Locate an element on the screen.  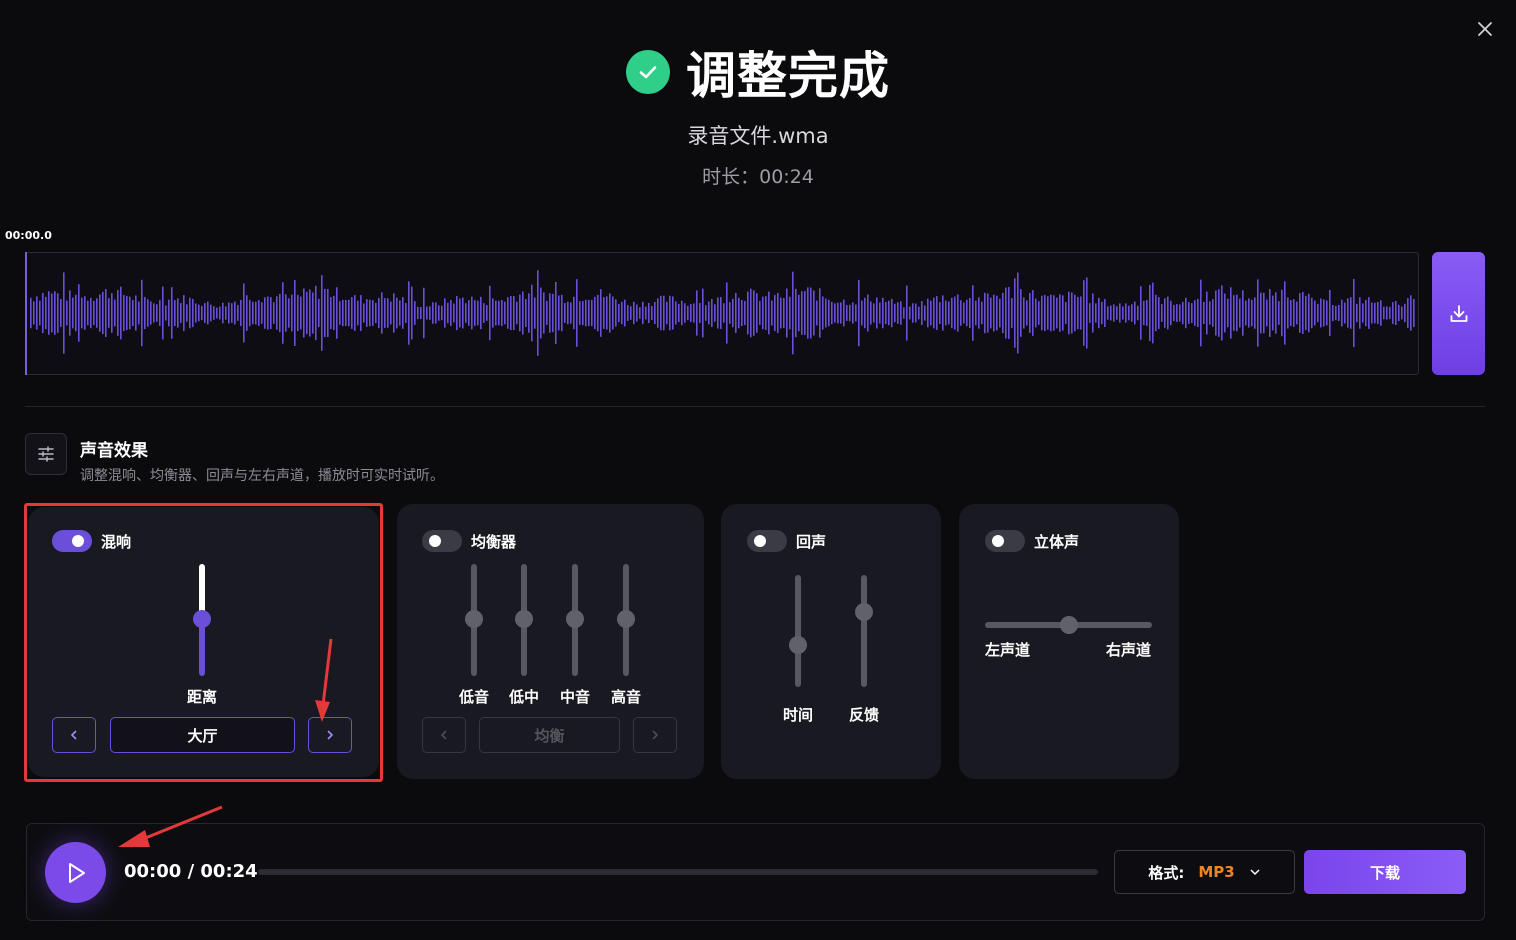
stereo-right-label: 右声道 is located at coordinates (1129, 650).